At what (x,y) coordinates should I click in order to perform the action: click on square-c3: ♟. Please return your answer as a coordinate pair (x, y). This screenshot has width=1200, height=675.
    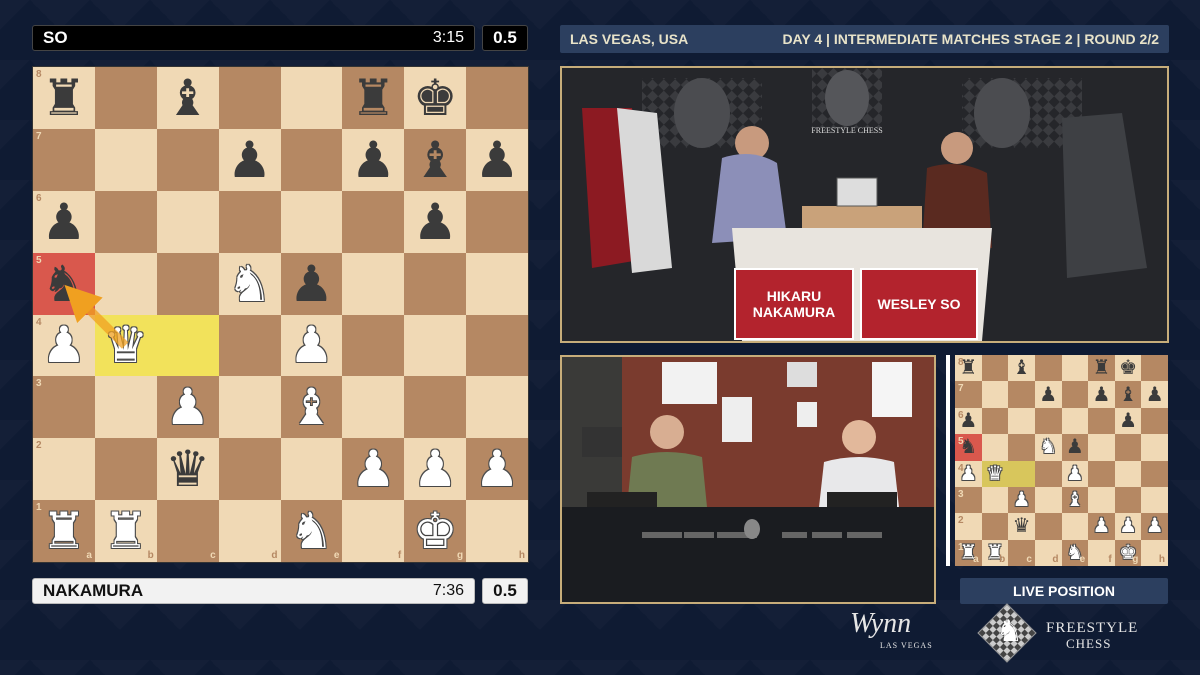
    Looking at the image, I should click on (187, 407).